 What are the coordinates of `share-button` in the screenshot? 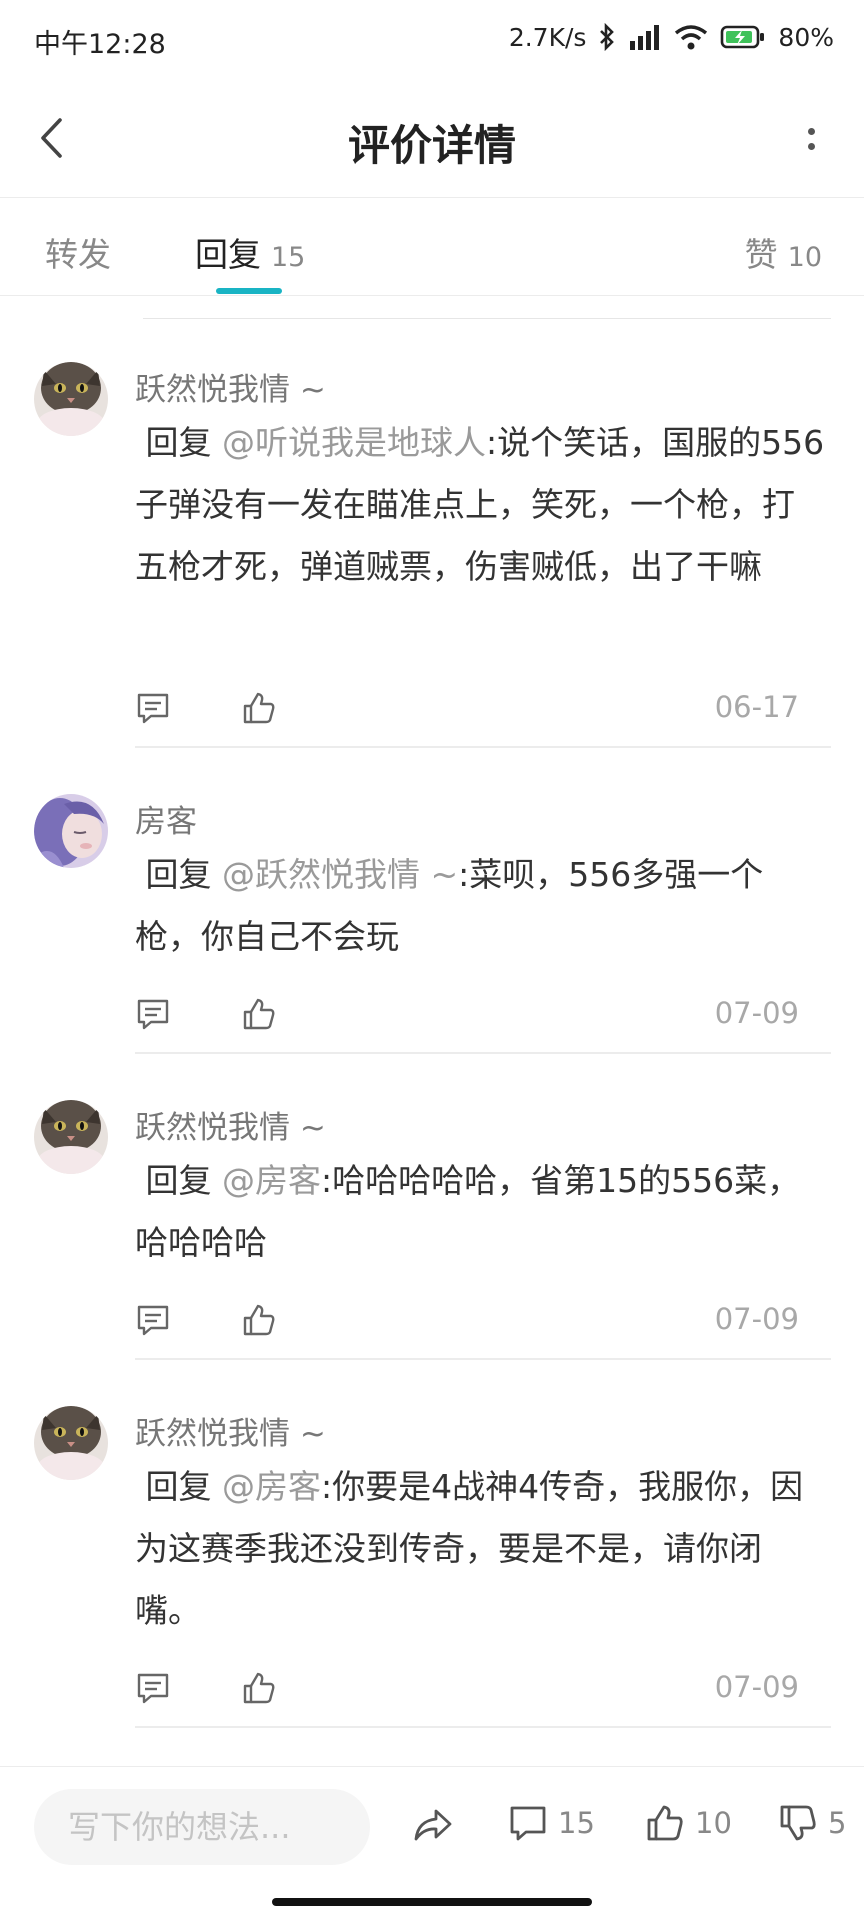 It's located at (432, 1825).